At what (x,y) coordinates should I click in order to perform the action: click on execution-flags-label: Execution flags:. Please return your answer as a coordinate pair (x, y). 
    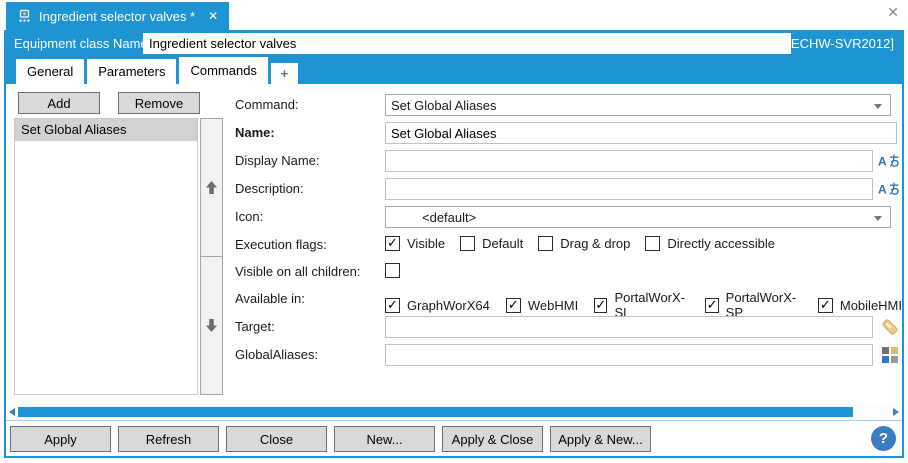
    Looking at the image, I should click on (281, 244).